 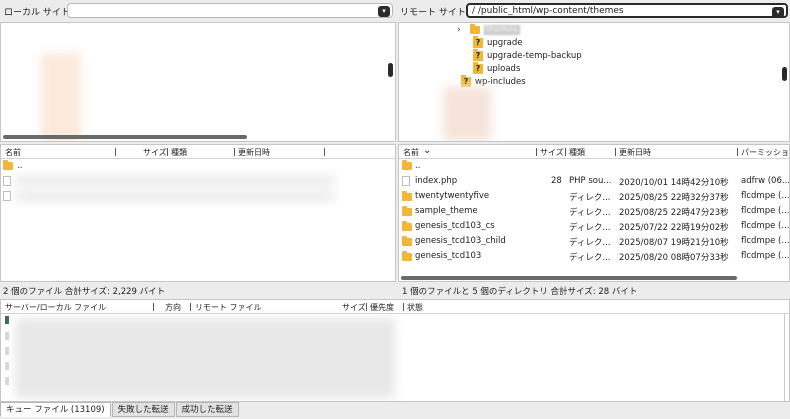 What do you see at coordinates (594, 152) in the screenshot?
I see `remote-list-header: 名前 ⌄ サイズ 種類 更新日時 パーミッション` at bounding box center [594, 152].